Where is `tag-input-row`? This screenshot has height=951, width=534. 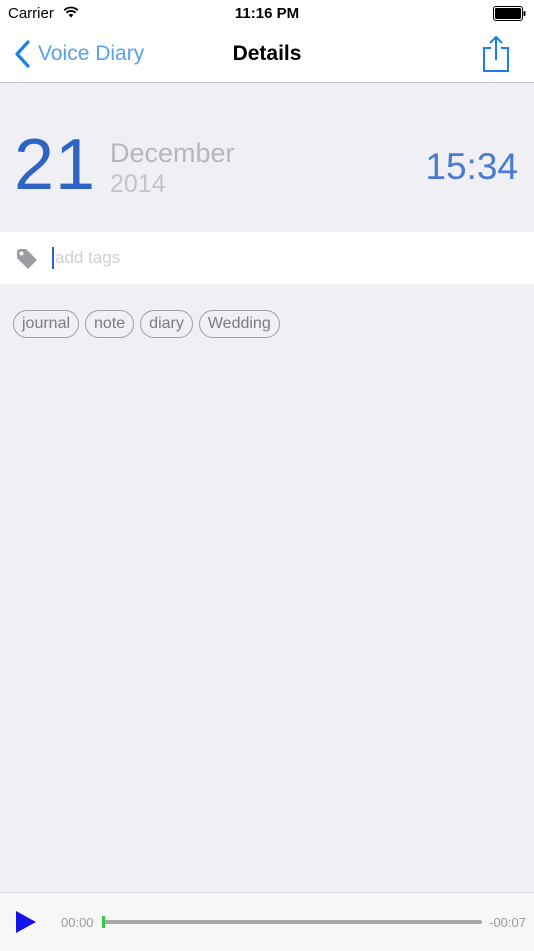
tag-input-row is located at coordinates (267, 258).